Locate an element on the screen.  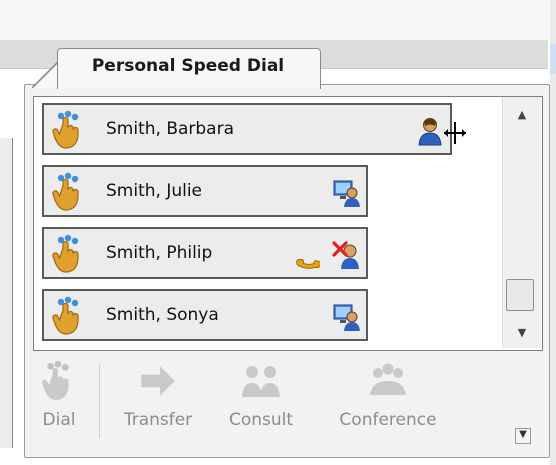
tab-label: Personal Speed Dial is located at coordinates (188, 66).